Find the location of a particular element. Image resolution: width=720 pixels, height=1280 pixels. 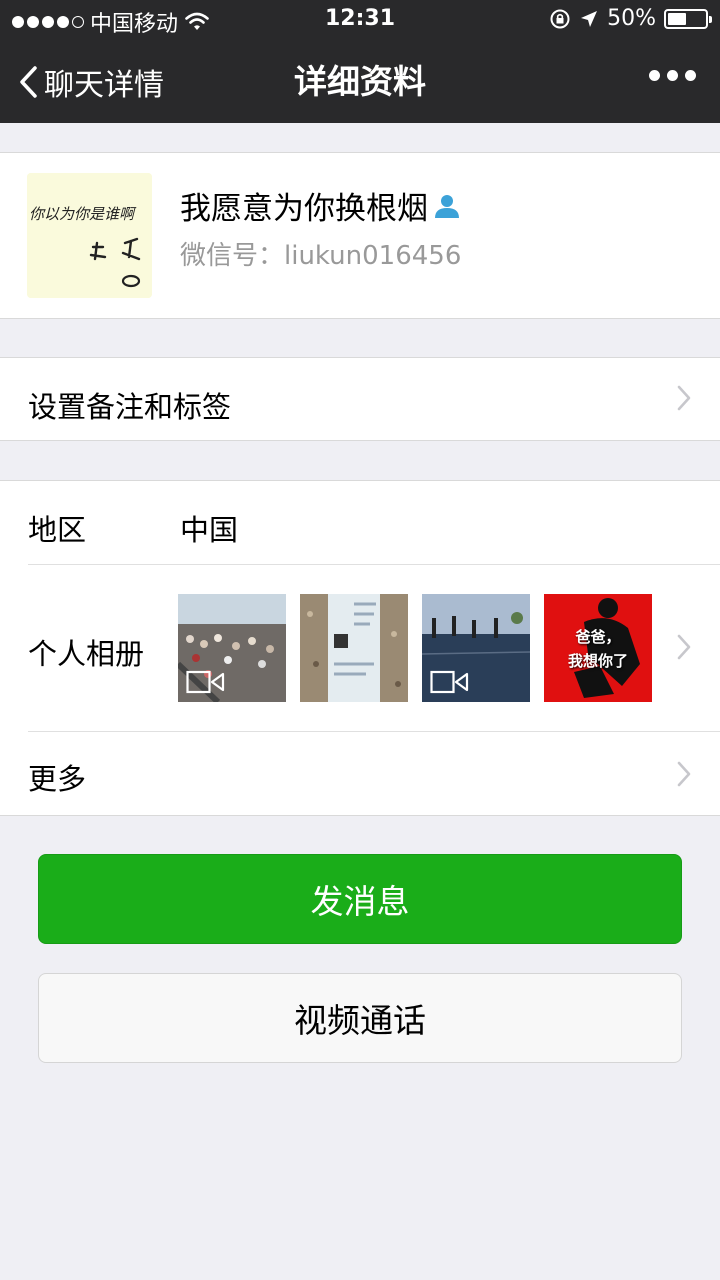

avatar-image: 你以为你是谁啊 is located at coordinates (89, 235).